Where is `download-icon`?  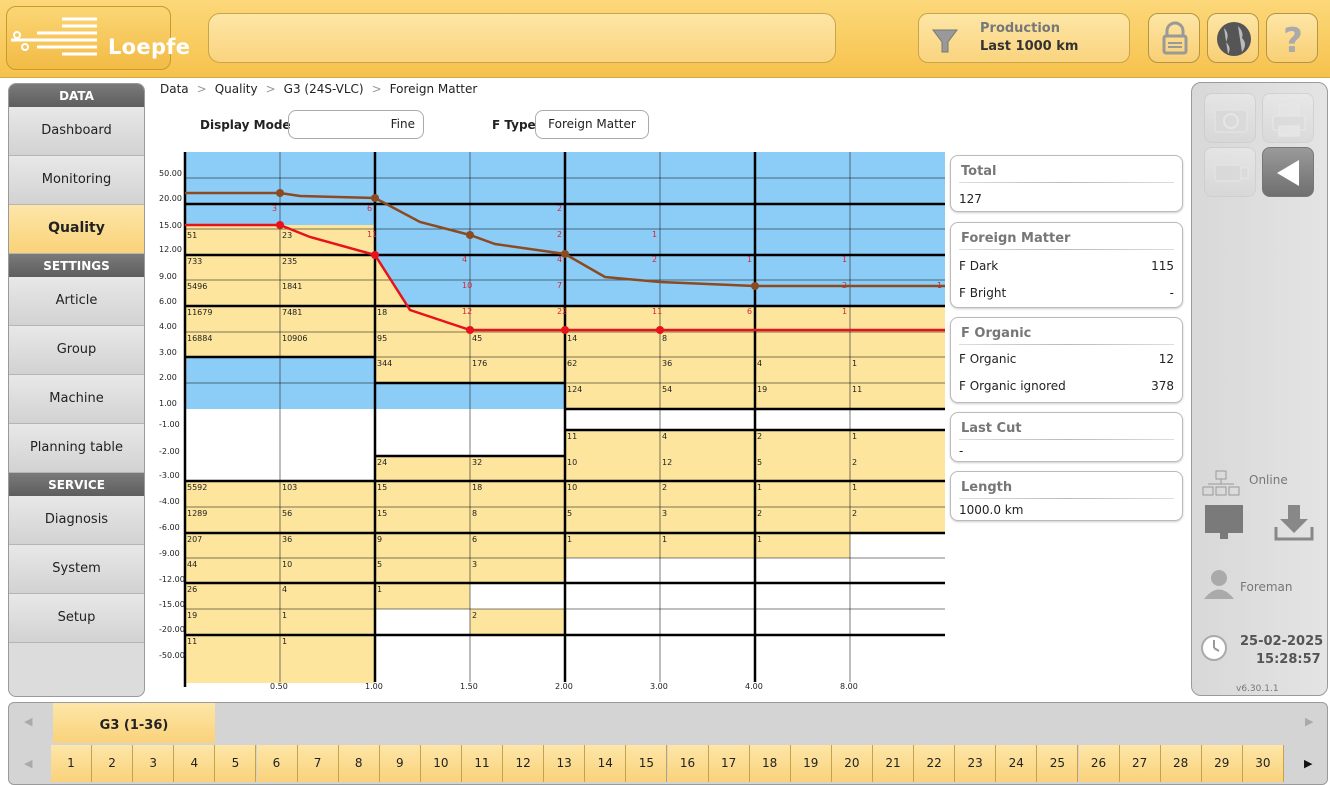 download-icon is located at coordinates (1294, 523).